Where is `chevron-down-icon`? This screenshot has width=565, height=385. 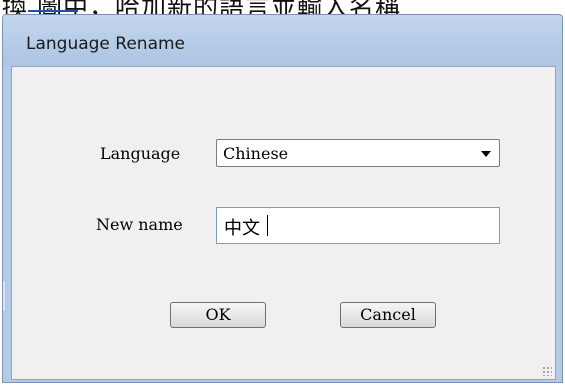
chevron-down-icon is located at coordinates (486, 154).